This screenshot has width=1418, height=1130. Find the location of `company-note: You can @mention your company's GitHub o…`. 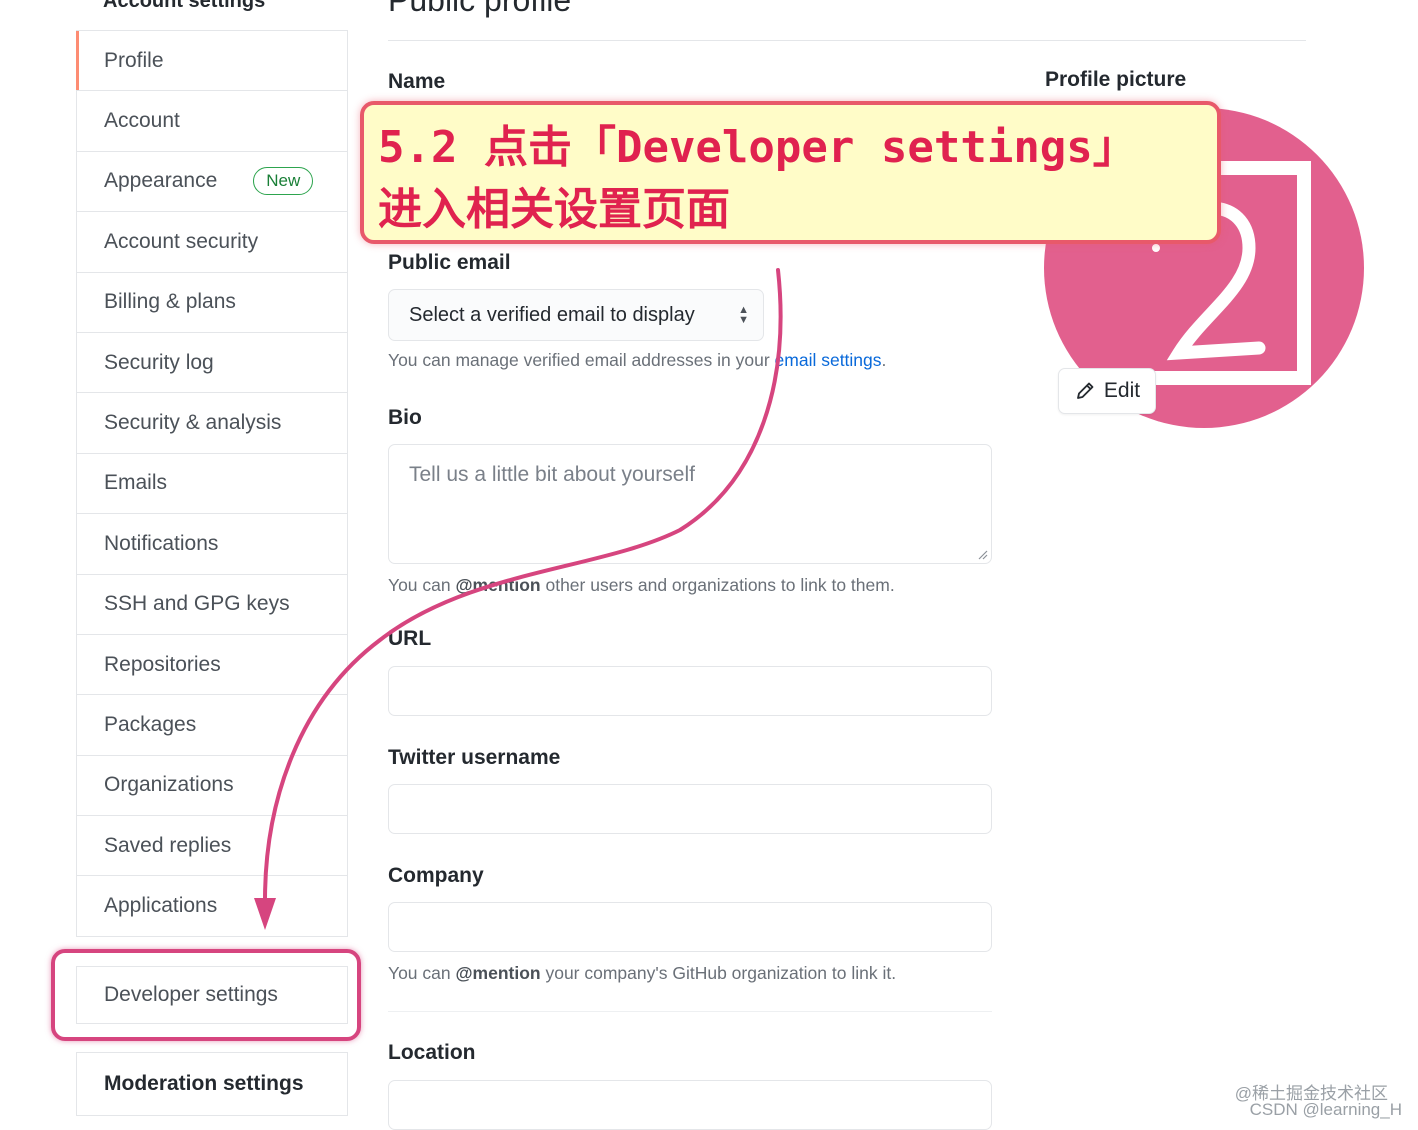

company-note: You can @mention your company's GitHub o… is located at coordinates (642, 973).